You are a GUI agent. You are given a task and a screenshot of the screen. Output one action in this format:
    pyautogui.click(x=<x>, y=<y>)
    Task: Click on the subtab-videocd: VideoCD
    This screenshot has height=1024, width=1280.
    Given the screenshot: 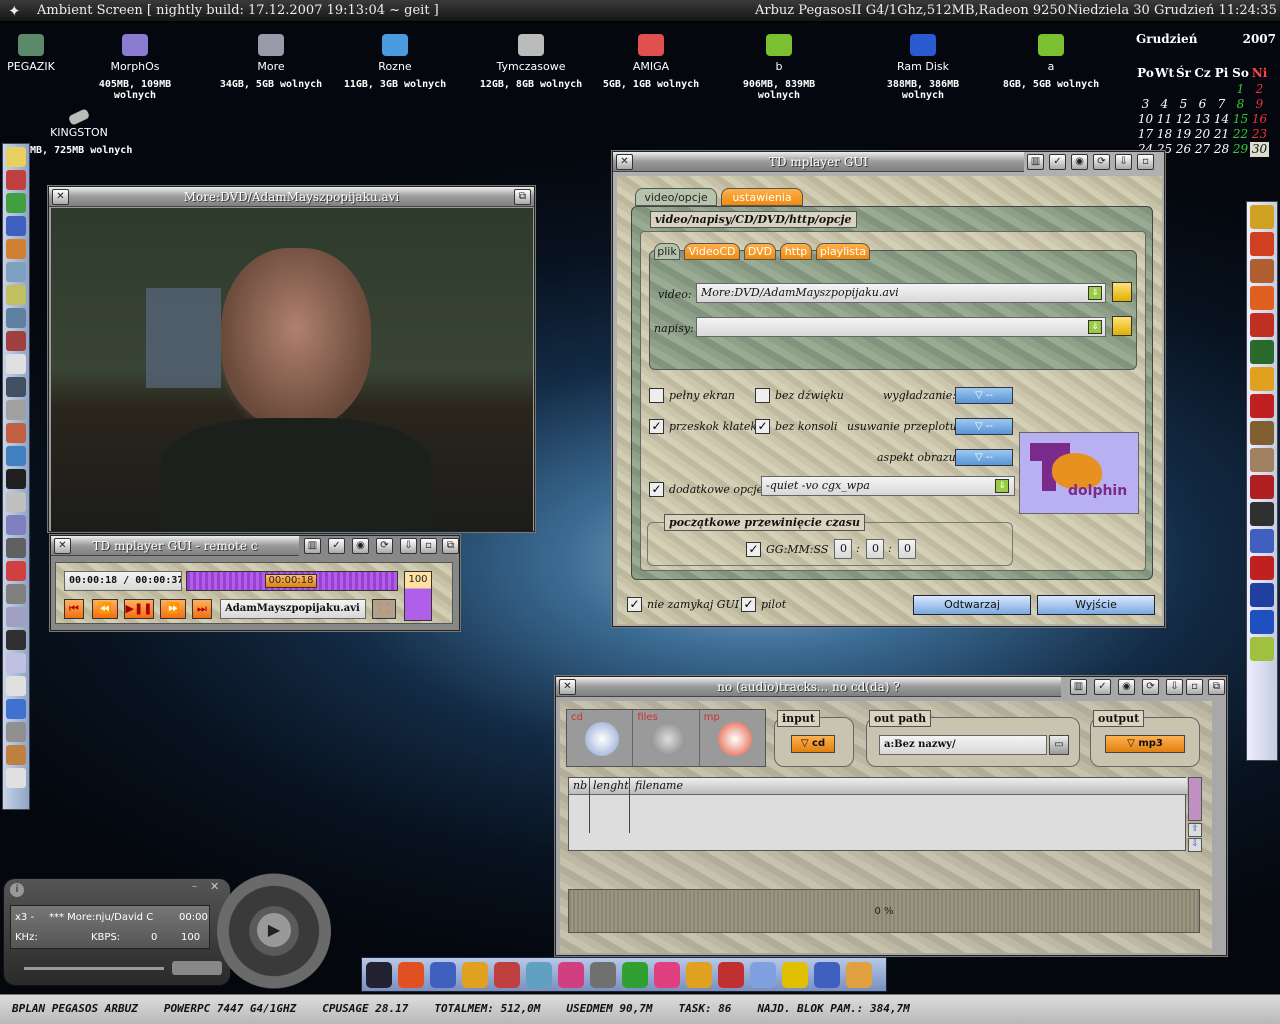 What is the action you would take?
    pyautogui.click(x=712, y=251)
    